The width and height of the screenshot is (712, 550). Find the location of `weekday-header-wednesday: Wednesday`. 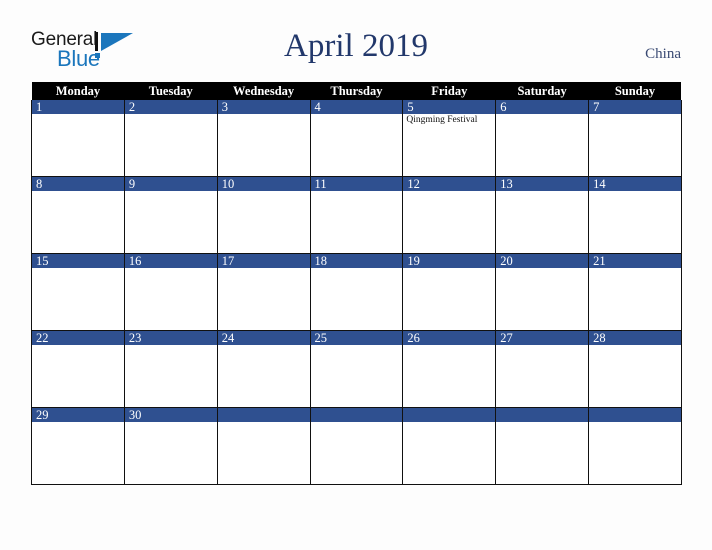

weekday-header-wednesday: Wednesday is located at coordinates (264, 91).